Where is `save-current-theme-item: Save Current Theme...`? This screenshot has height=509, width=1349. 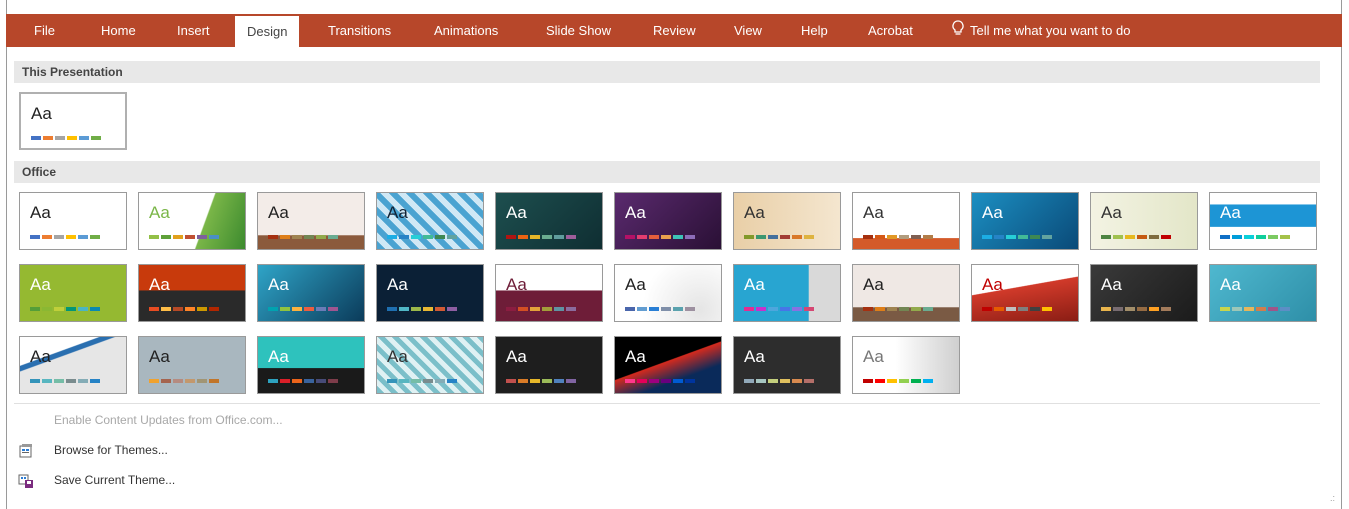 save-current-theme-item: Save Current Theme... is located at coordinates (96, 480).